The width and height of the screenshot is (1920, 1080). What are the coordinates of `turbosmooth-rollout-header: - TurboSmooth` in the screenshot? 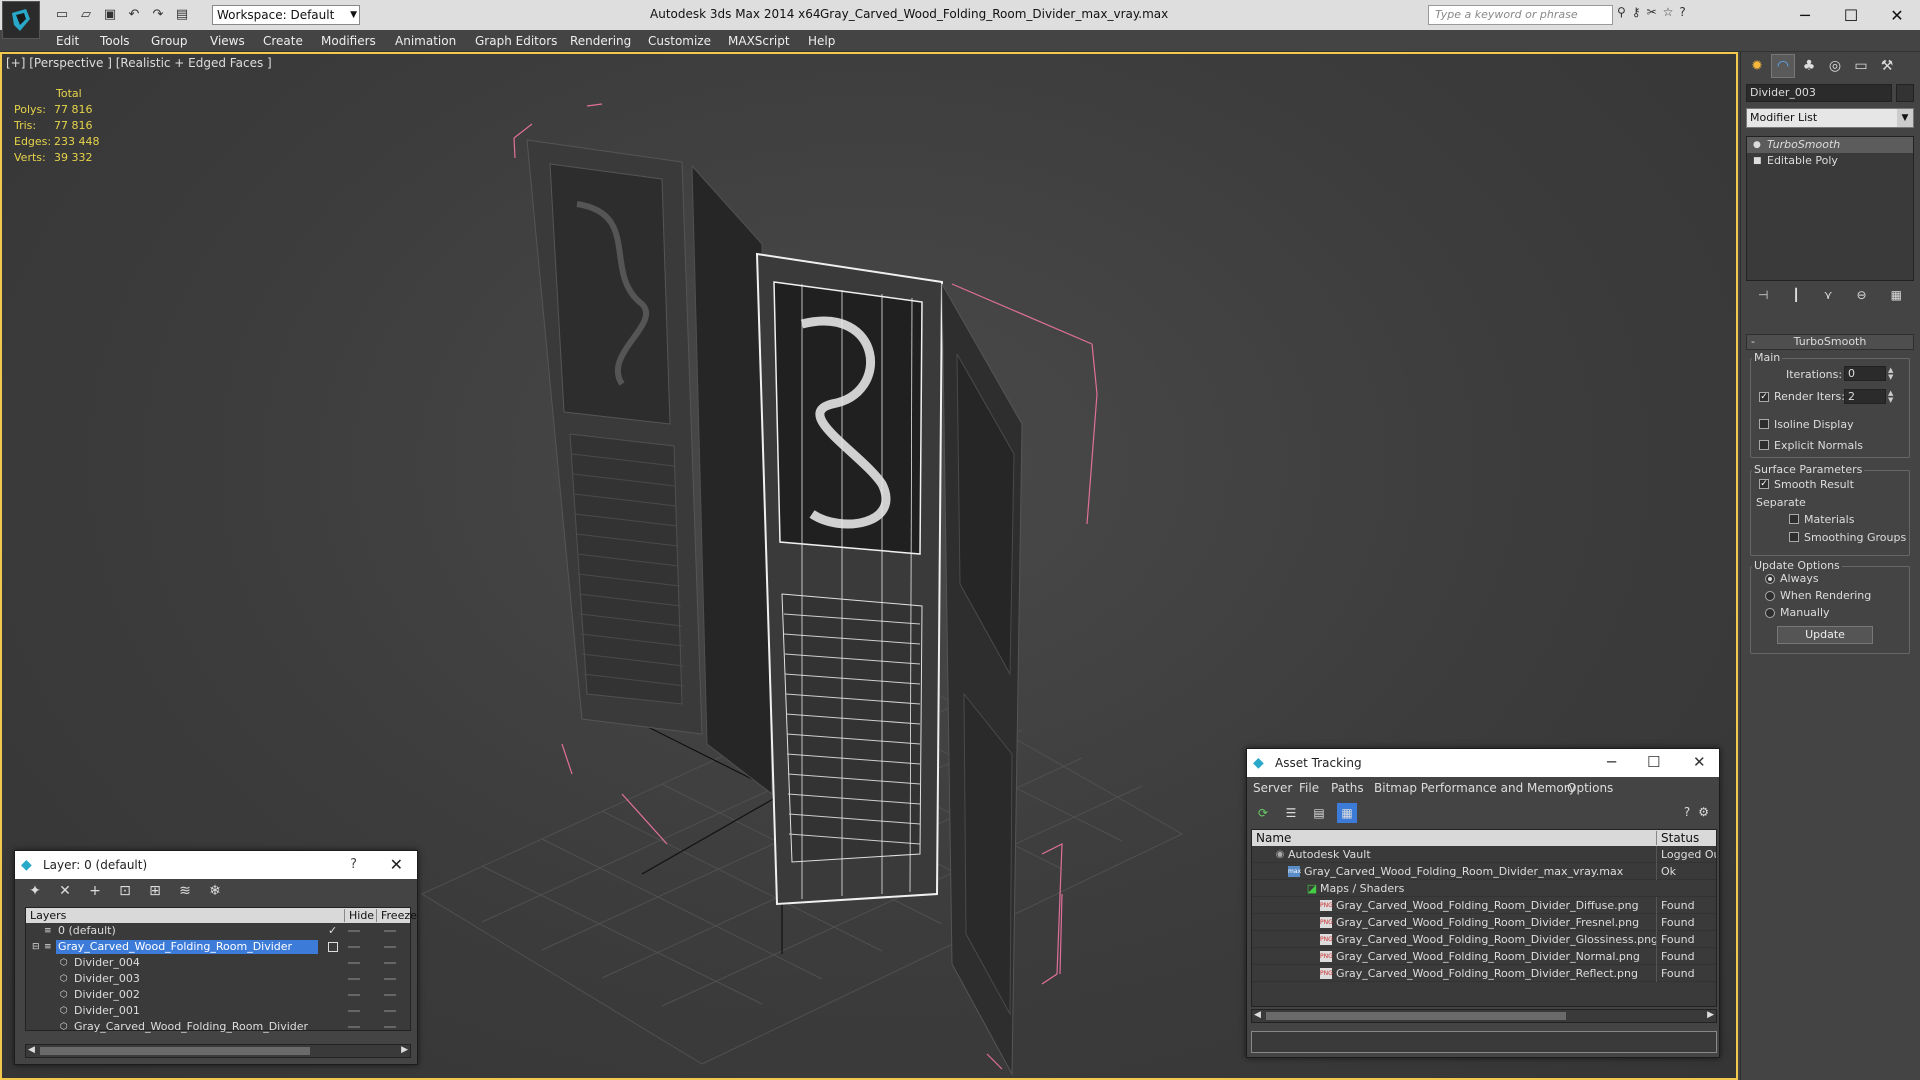 It's located at (1830, 342).